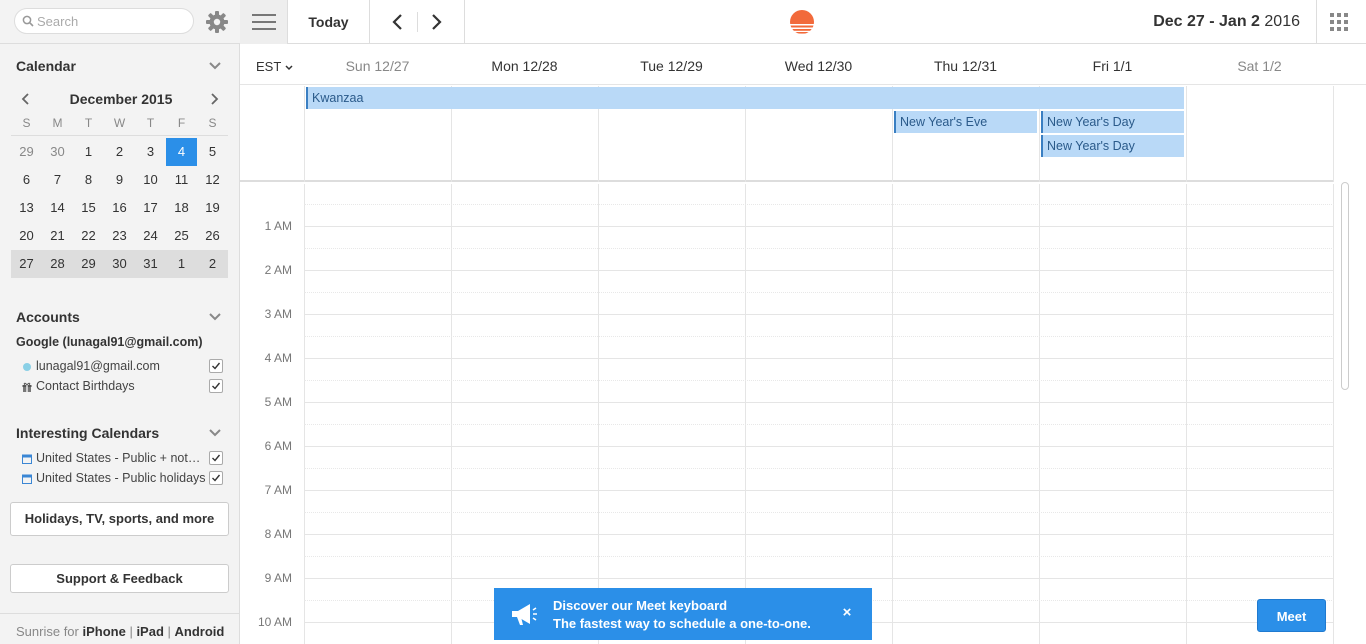 The height and width of the screenshot is (644, 1366). I want to click on mini-calendar-weekdays: SMTWTFS, so click(119, 126).